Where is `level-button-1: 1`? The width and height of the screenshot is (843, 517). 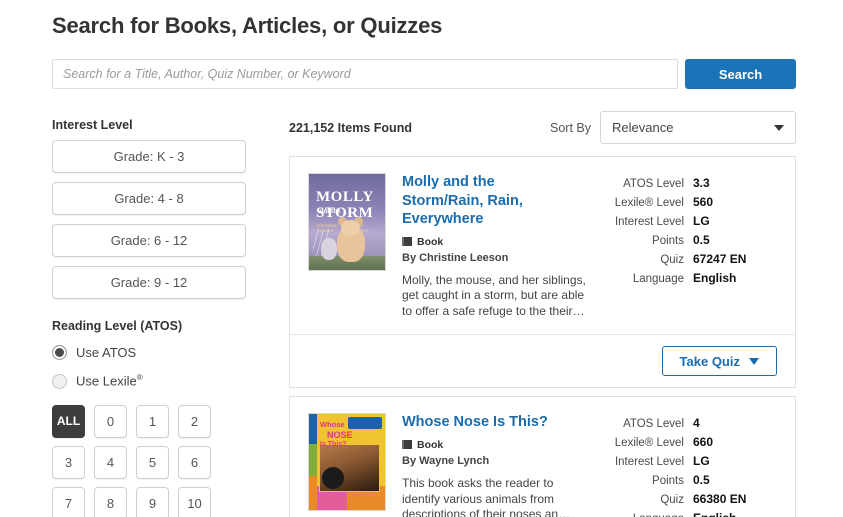 level-button-1: 1 is located at coordinates (152, 421).